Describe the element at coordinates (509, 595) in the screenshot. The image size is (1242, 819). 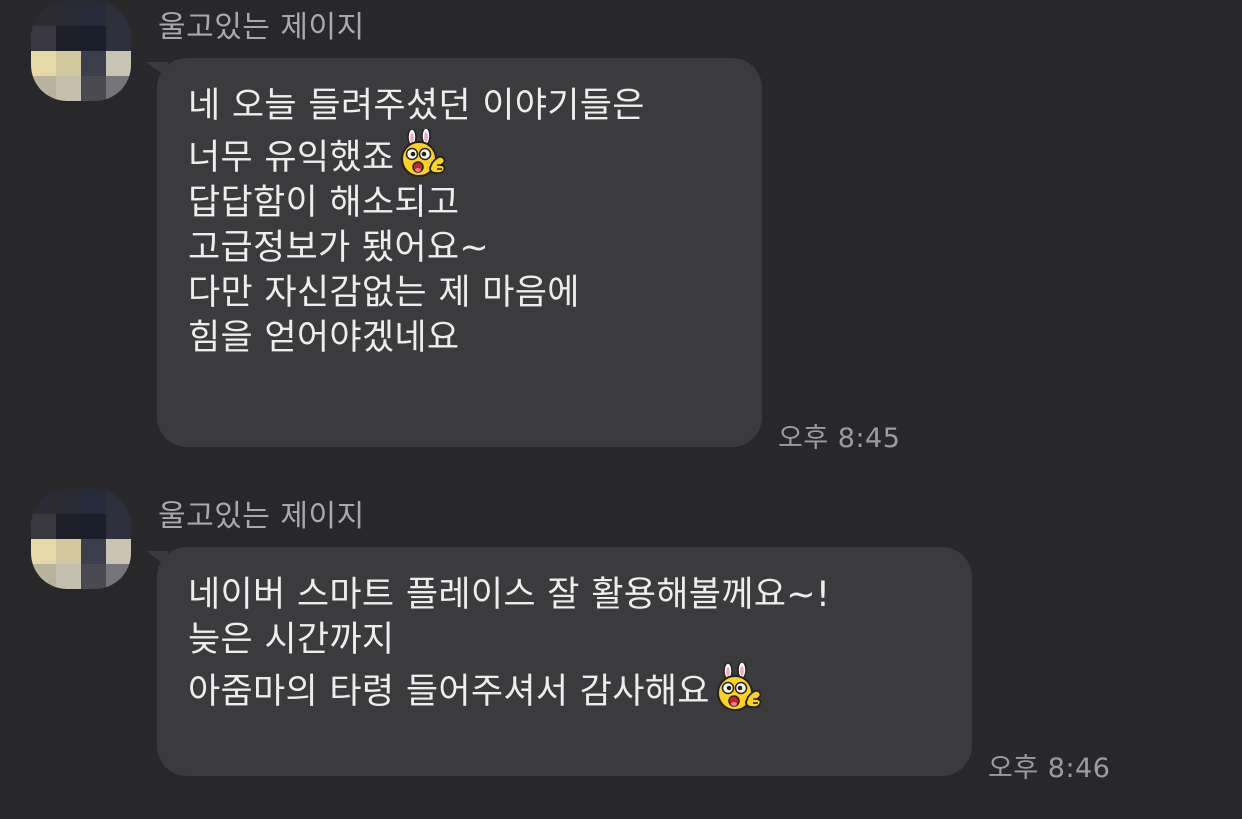
I see `message-line: 네이버 스마트 플레이스 잘 활용해볼께요~!` at that location.